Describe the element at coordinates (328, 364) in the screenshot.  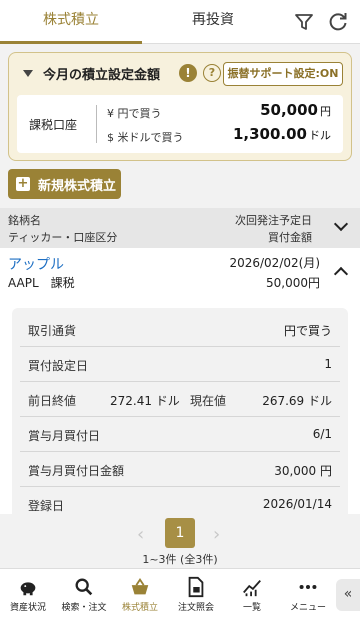
I see `buy-day-value: 1` at that location.